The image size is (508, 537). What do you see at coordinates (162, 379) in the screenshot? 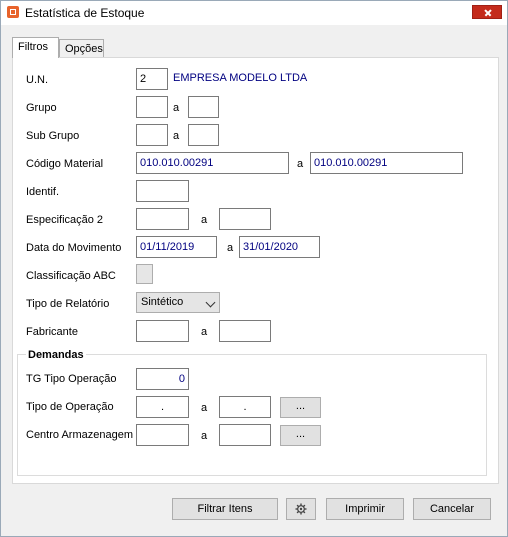
I see `tg-tipo-operacao-input: 0` at bounding box center [162, 379].